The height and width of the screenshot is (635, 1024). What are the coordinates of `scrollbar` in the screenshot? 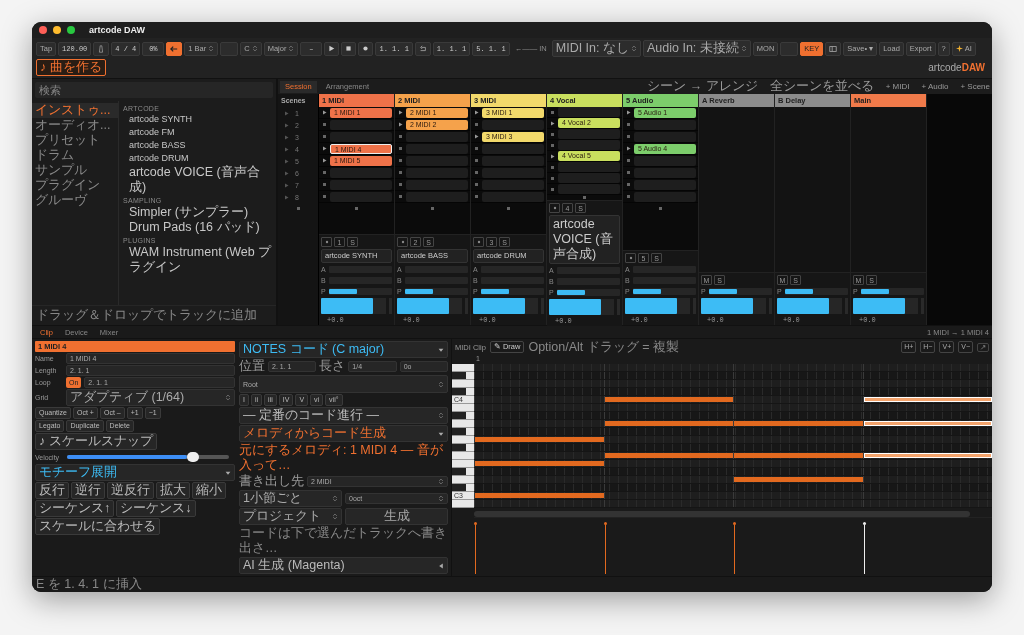 It's located at (722, 514).